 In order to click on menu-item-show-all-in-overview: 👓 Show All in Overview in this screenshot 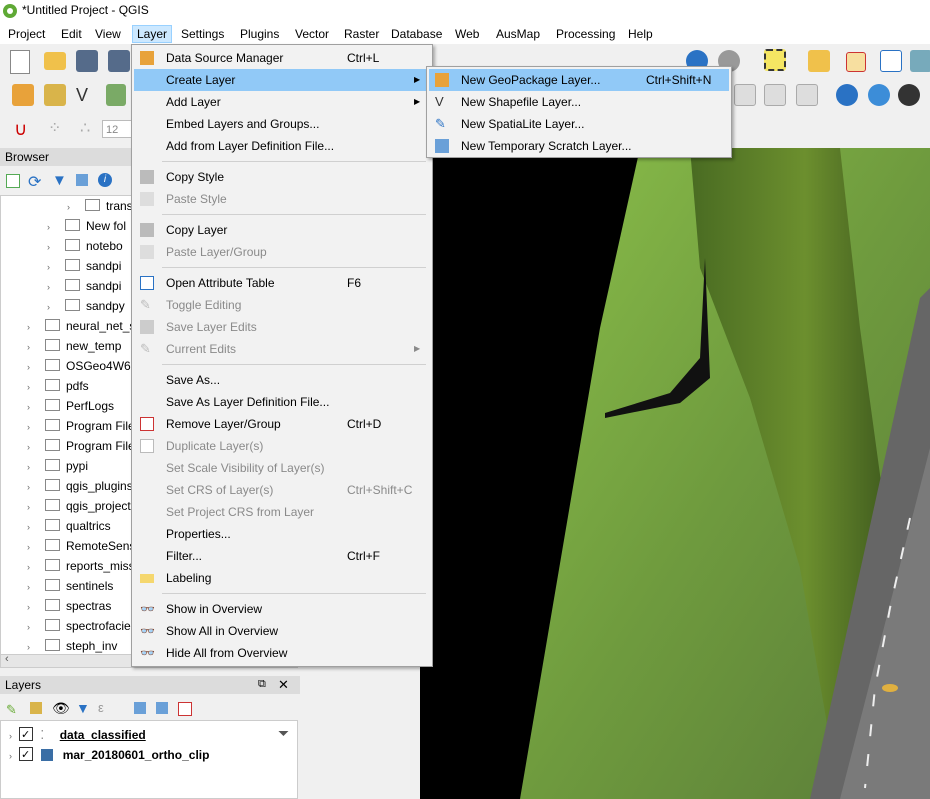, I will do `click(282, 631)`.